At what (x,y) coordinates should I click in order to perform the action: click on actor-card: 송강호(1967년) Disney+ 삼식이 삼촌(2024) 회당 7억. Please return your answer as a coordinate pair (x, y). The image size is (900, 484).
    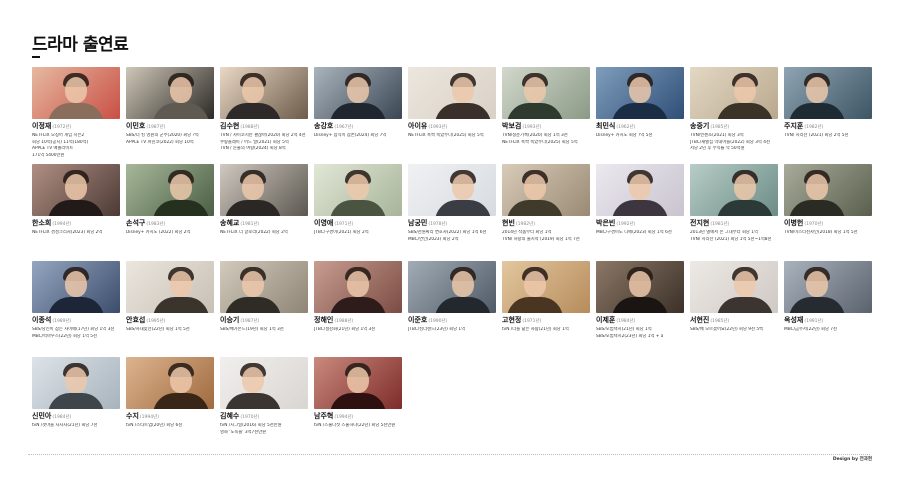
    Looking at the image, I should click on (358, 103).